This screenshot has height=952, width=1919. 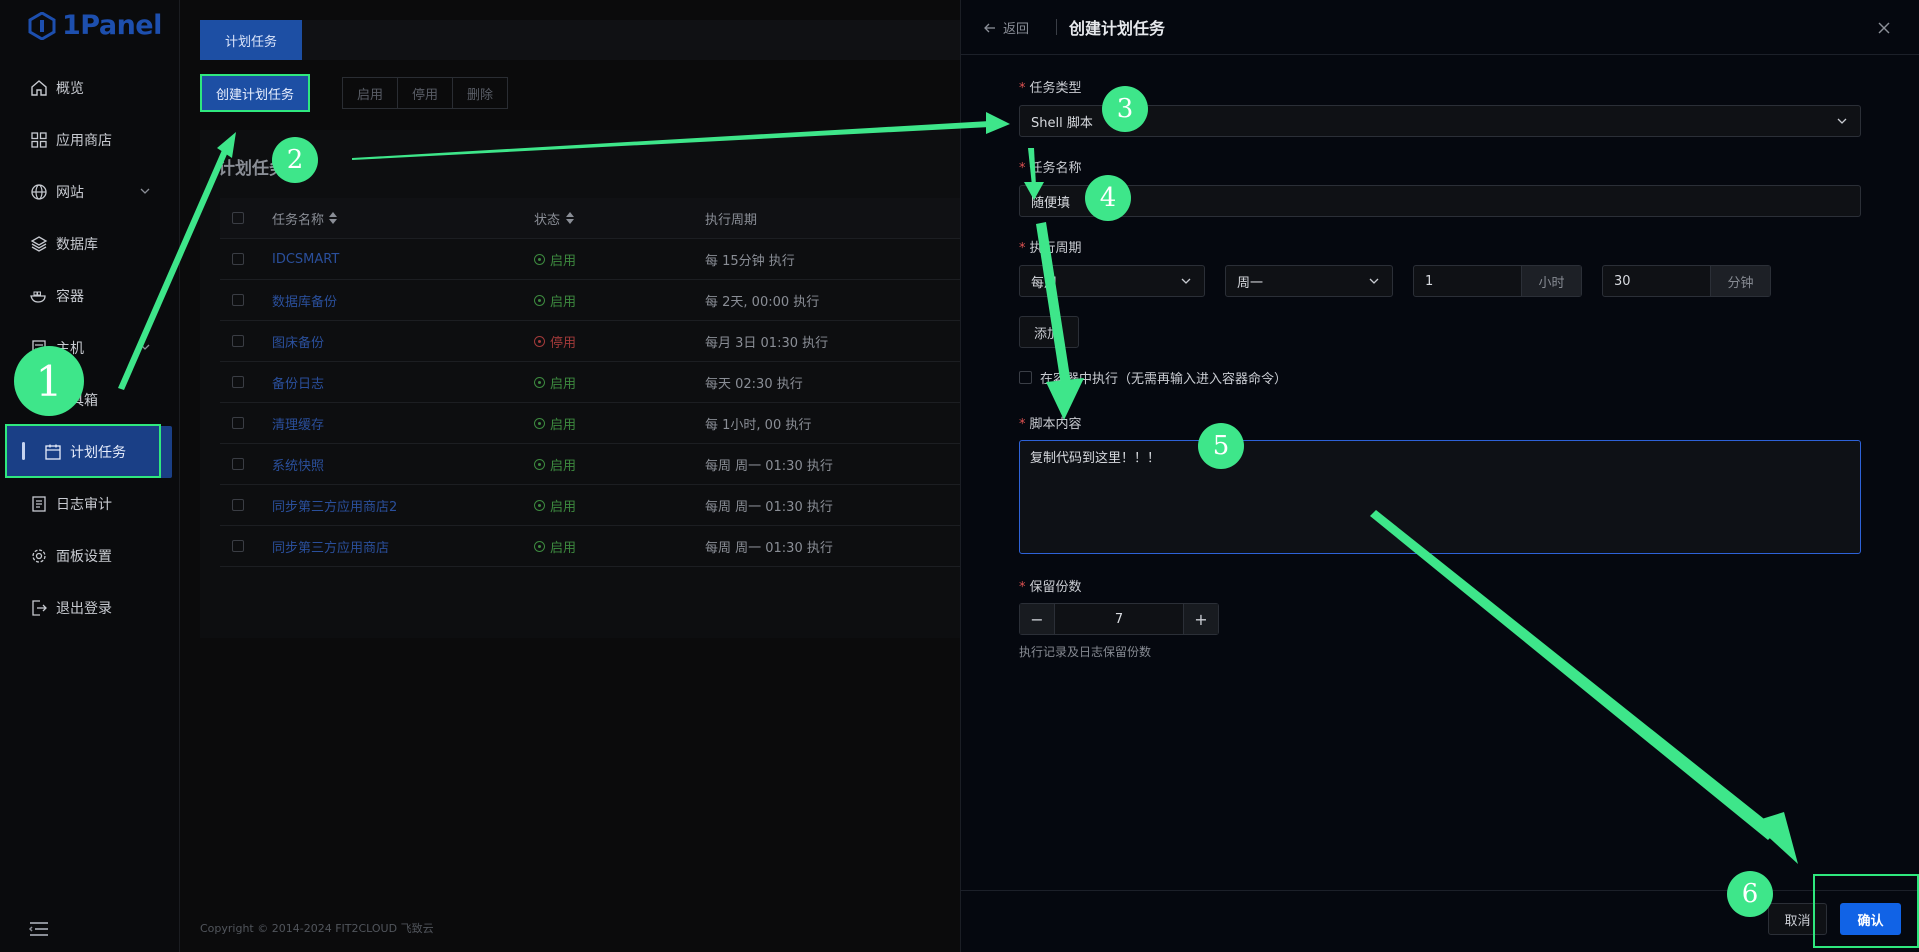 I want to click on retain-value: 7, so click(x=1119, y=619).